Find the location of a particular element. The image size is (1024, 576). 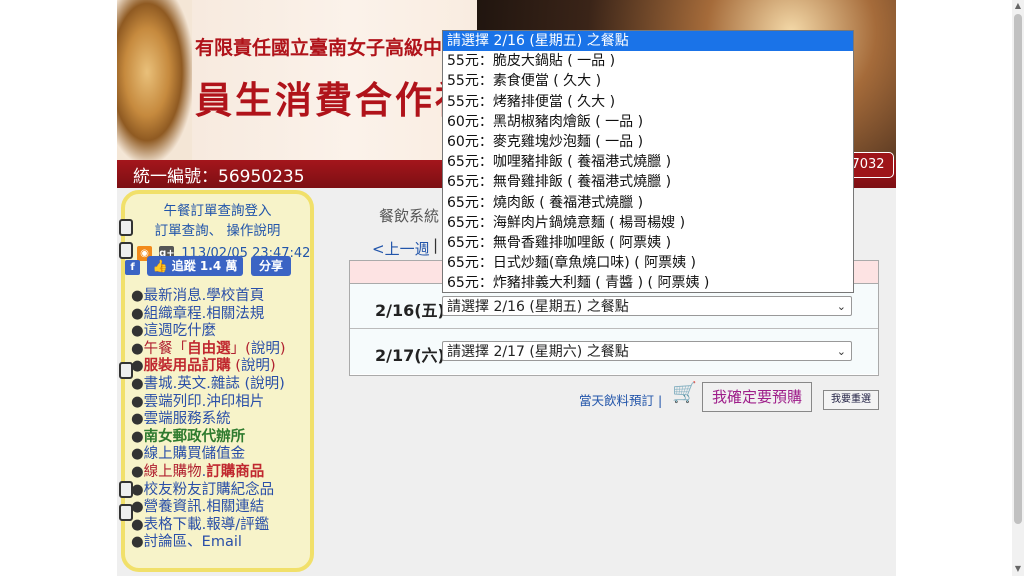

confirm-order-button: 我確定要預購 is located at coordinates (757, 397).